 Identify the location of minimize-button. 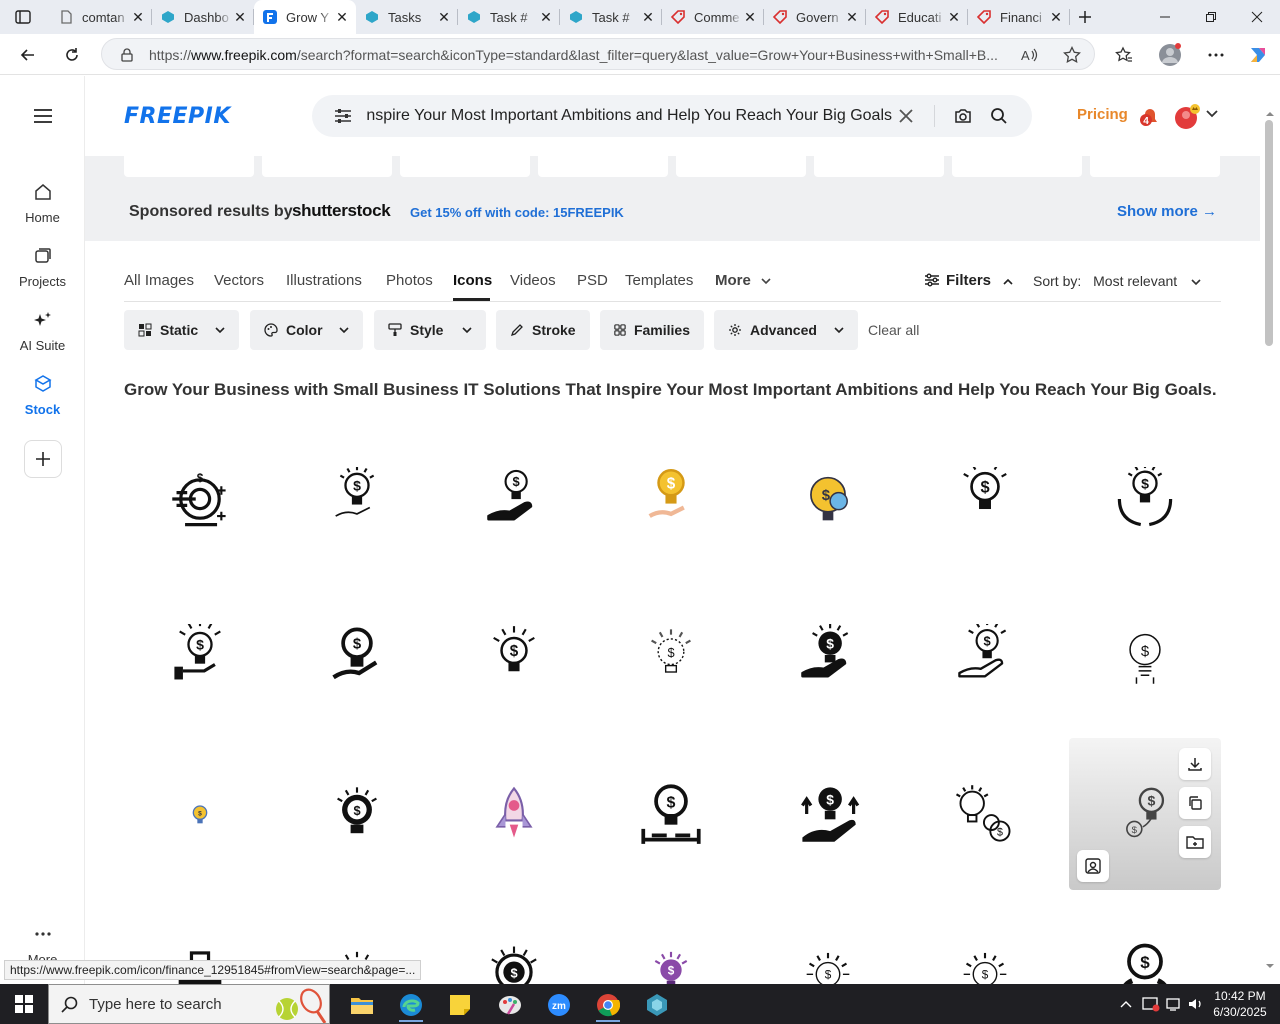
(1165, 17).